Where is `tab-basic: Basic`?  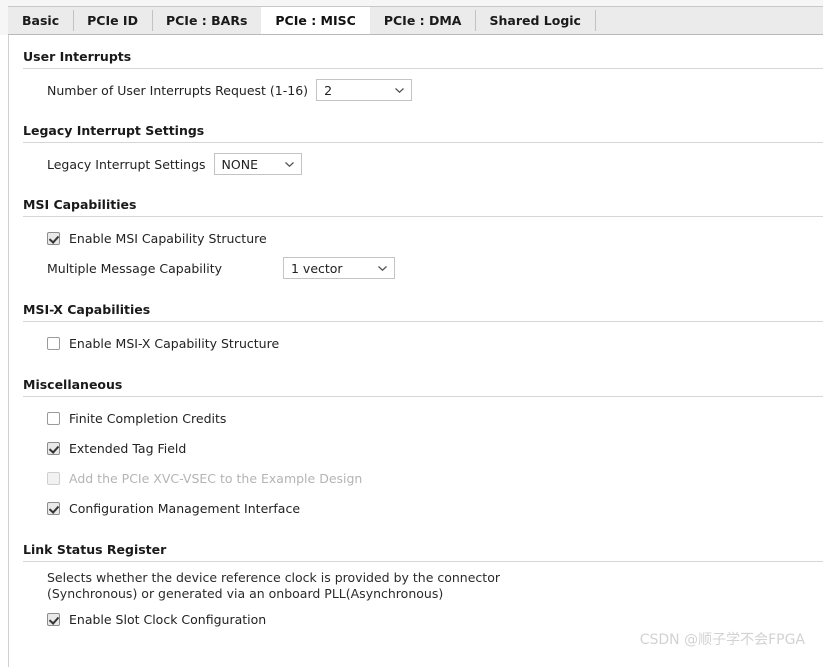
tab-basic: Basic is located at coordinates (40, 20).